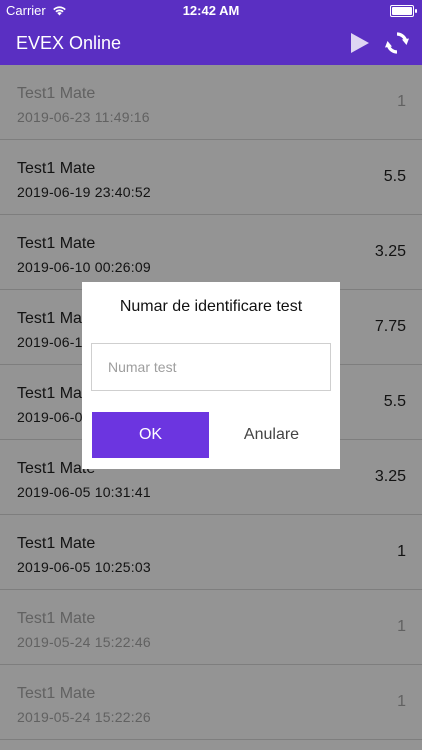 The width and height of the screenshot is (422, 750). What do you see at coordinates (211, 43) in the screenshot?
I see `app-bar: EVEX Online` at bounding box center [211, 43].